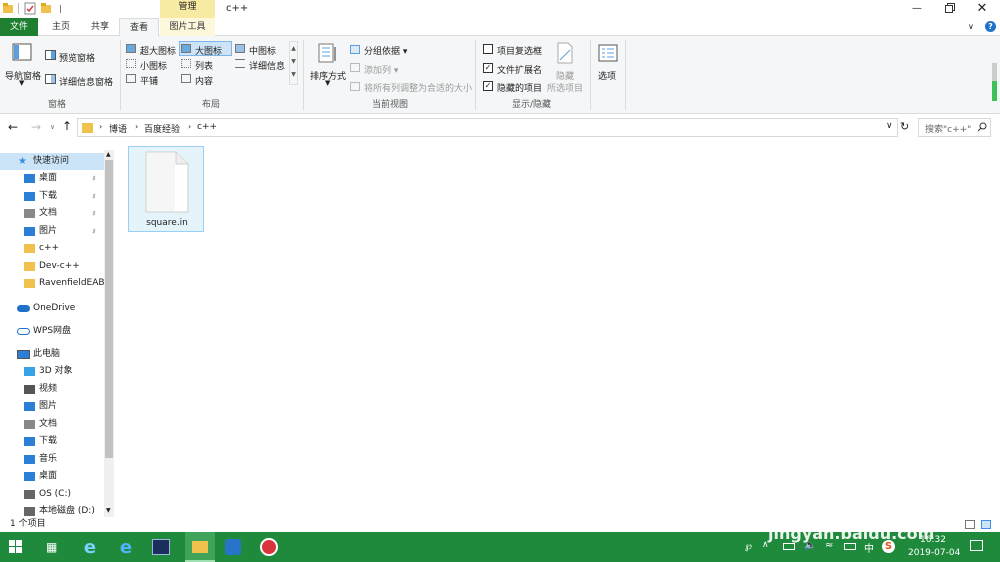 The image size is (1000, 562). Describe the element at coordinates (519, 87) in the screenshot. I see `hidden-items-label: 隐藏的项目` at that location.